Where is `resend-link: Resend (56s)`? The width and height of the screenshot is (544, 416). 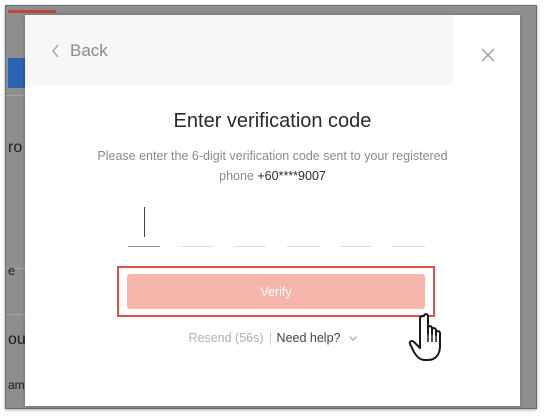
resend-link: Resend (56s) is located at coordinates (226, 338).